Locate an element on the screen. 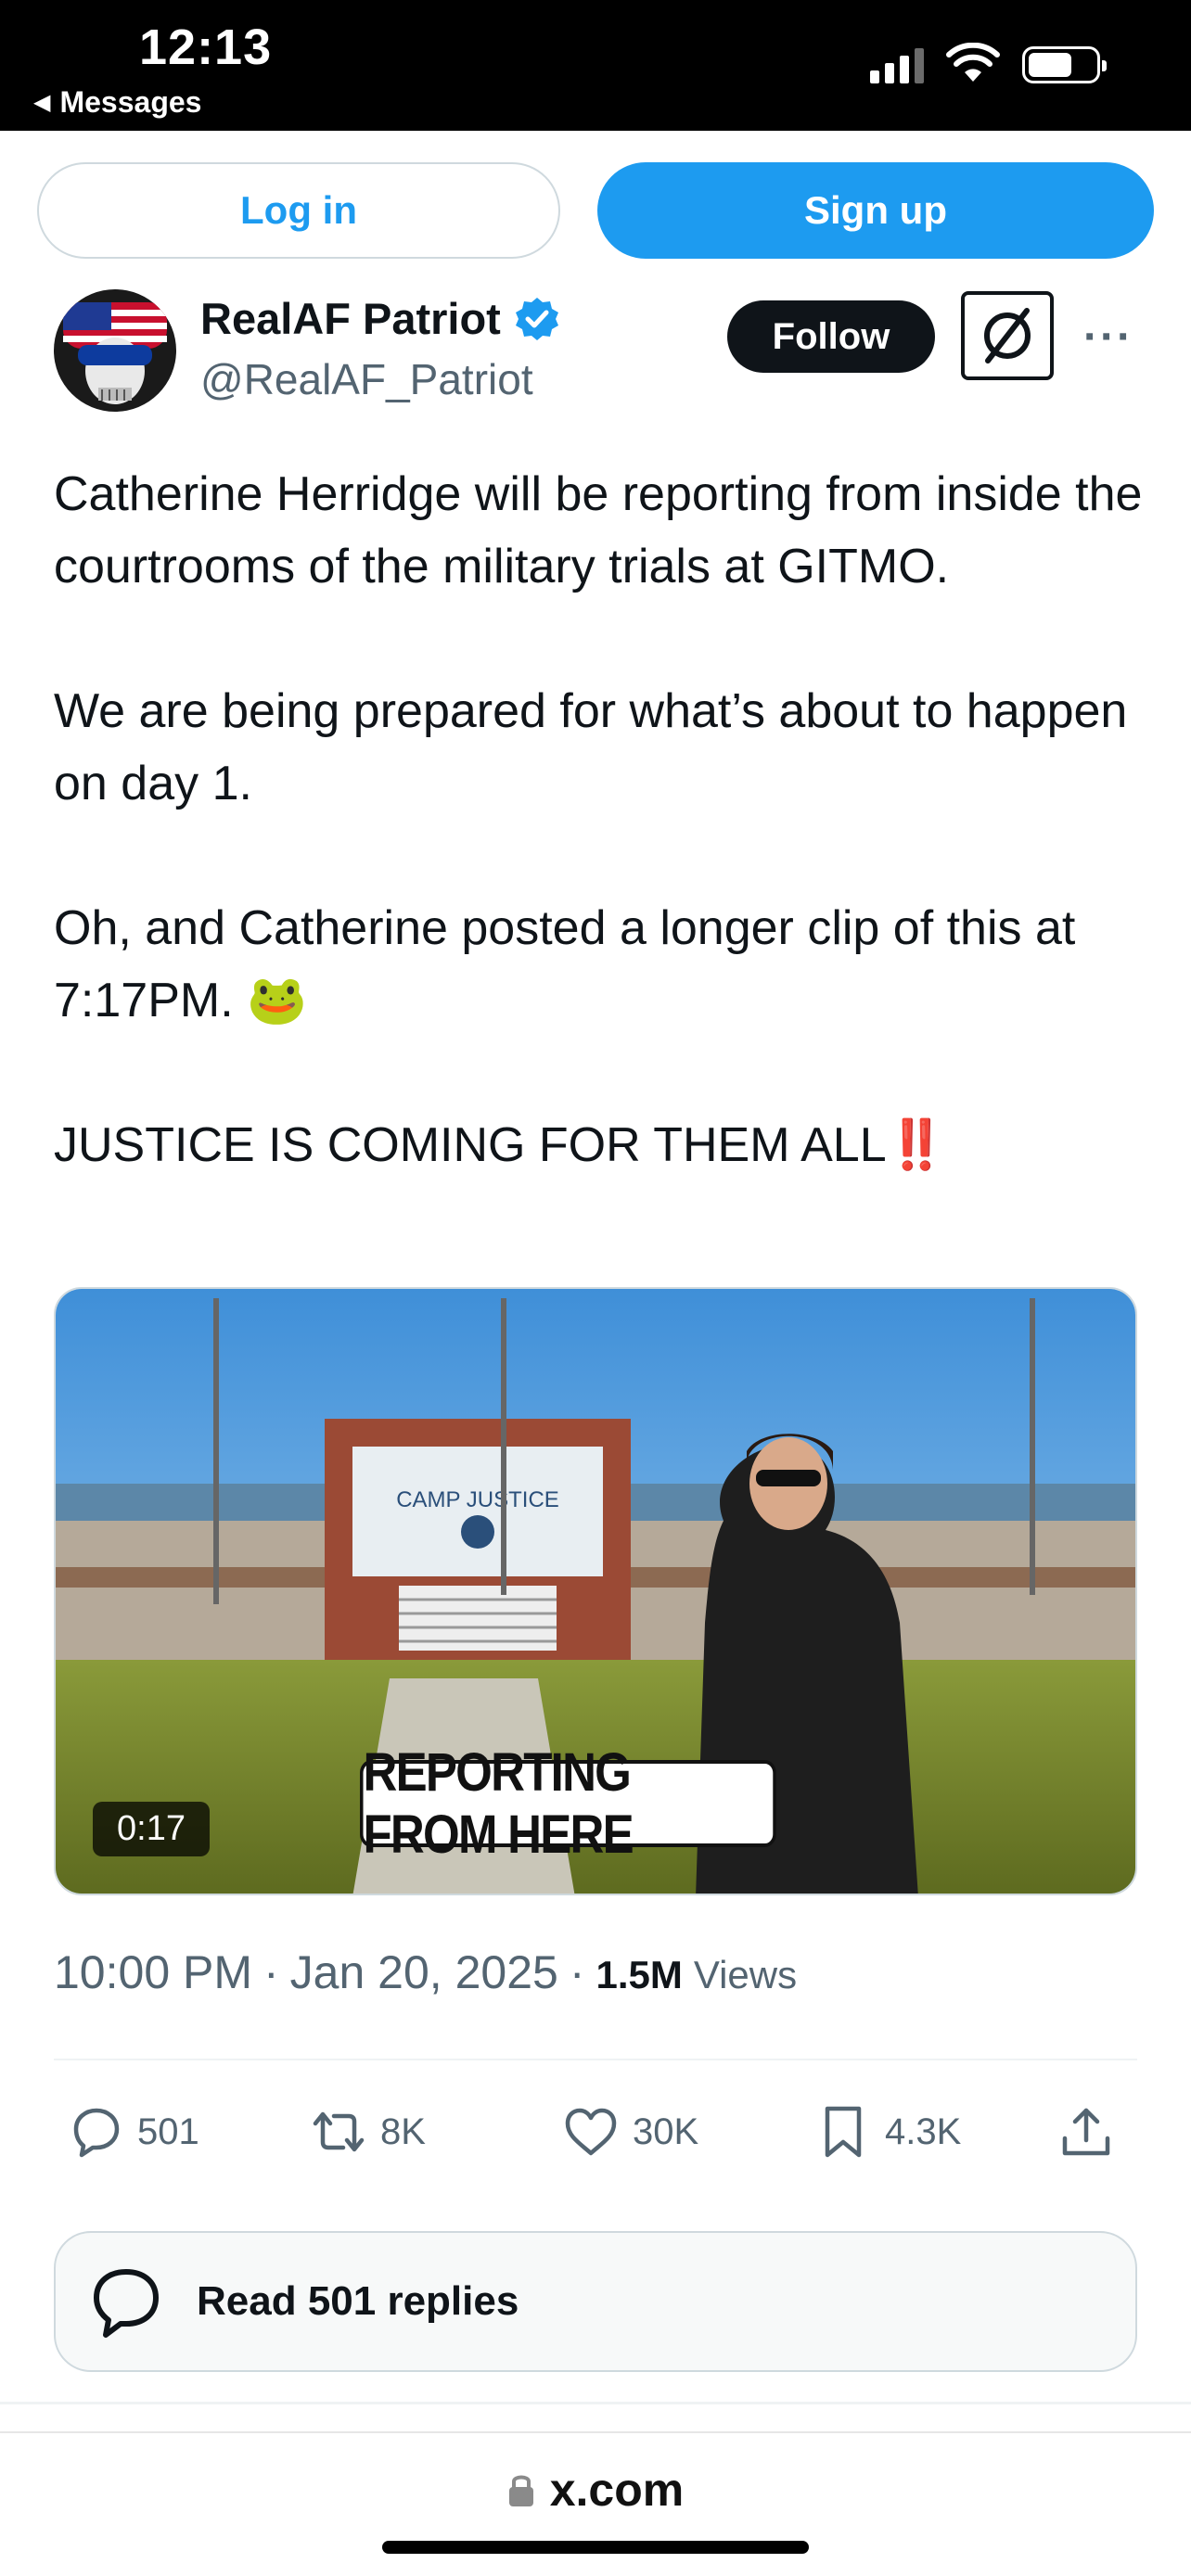  share-button is located at coordinates (1086, 2132).